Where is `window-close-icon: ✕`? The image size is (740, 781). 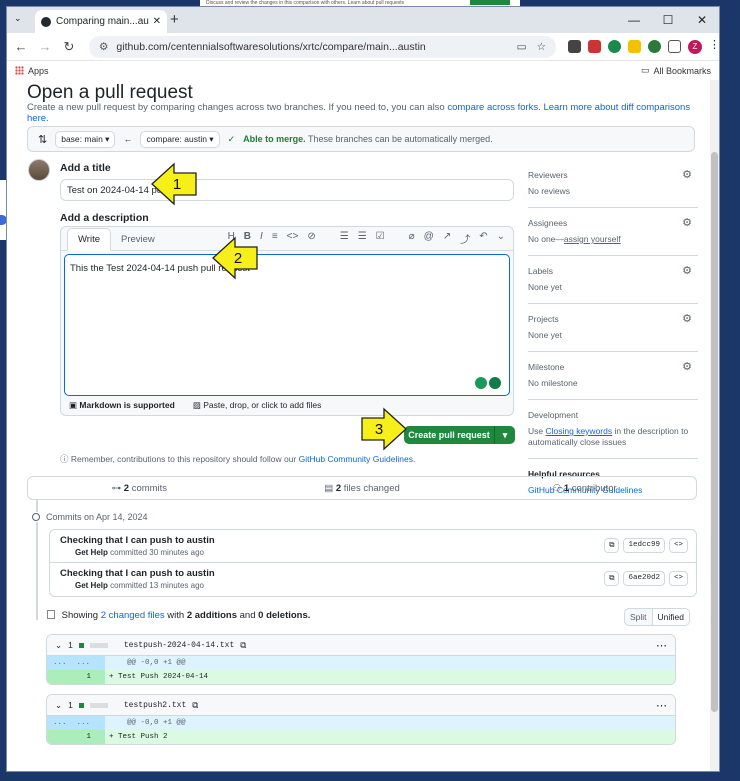 window-close-icon: ✕ is located at coordinates (702, 20).